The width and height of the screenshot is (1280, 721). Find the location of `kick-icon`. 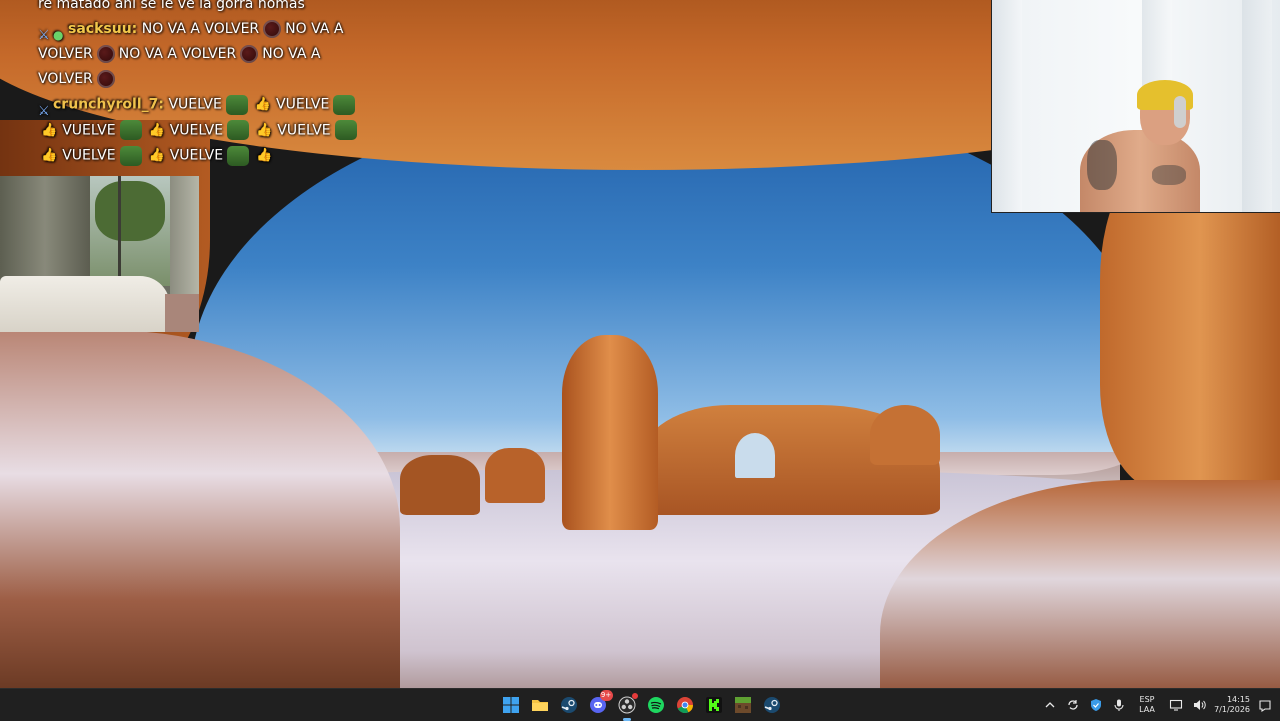

kick-icon is located at coordinates (713, 705).